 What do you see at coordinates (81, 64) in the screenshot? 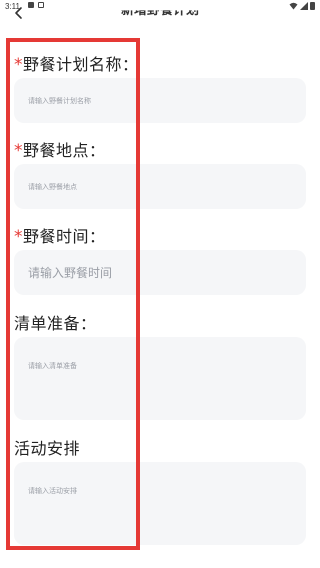
I see `plan-name-label-text: 野餐计划名称：` at bounding box center [81, 64].